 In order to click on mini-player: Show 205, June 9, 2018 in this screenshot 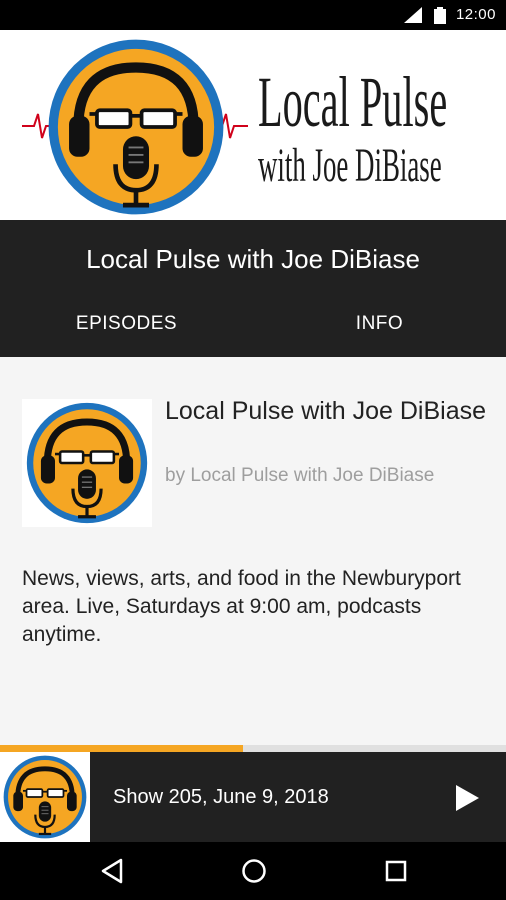, I will do `click(253, 797)`.